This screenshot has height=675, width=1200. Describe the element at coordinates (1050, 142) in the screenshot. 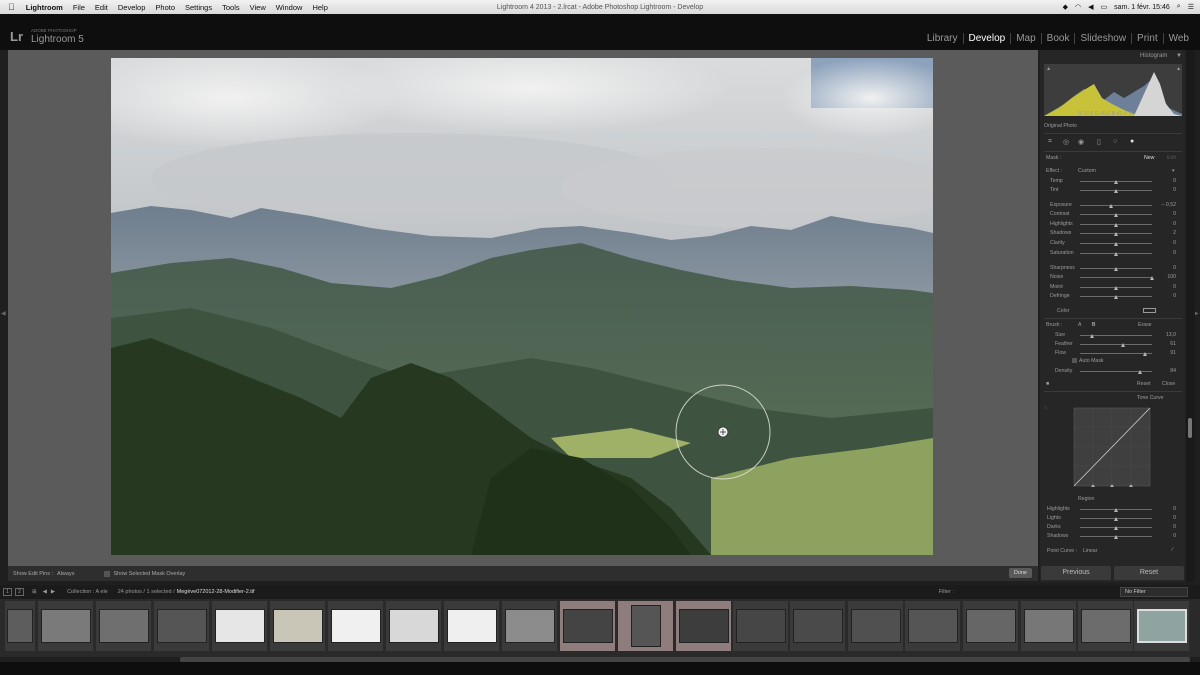

I see `crop-tool-icon: ⌗` at that location.